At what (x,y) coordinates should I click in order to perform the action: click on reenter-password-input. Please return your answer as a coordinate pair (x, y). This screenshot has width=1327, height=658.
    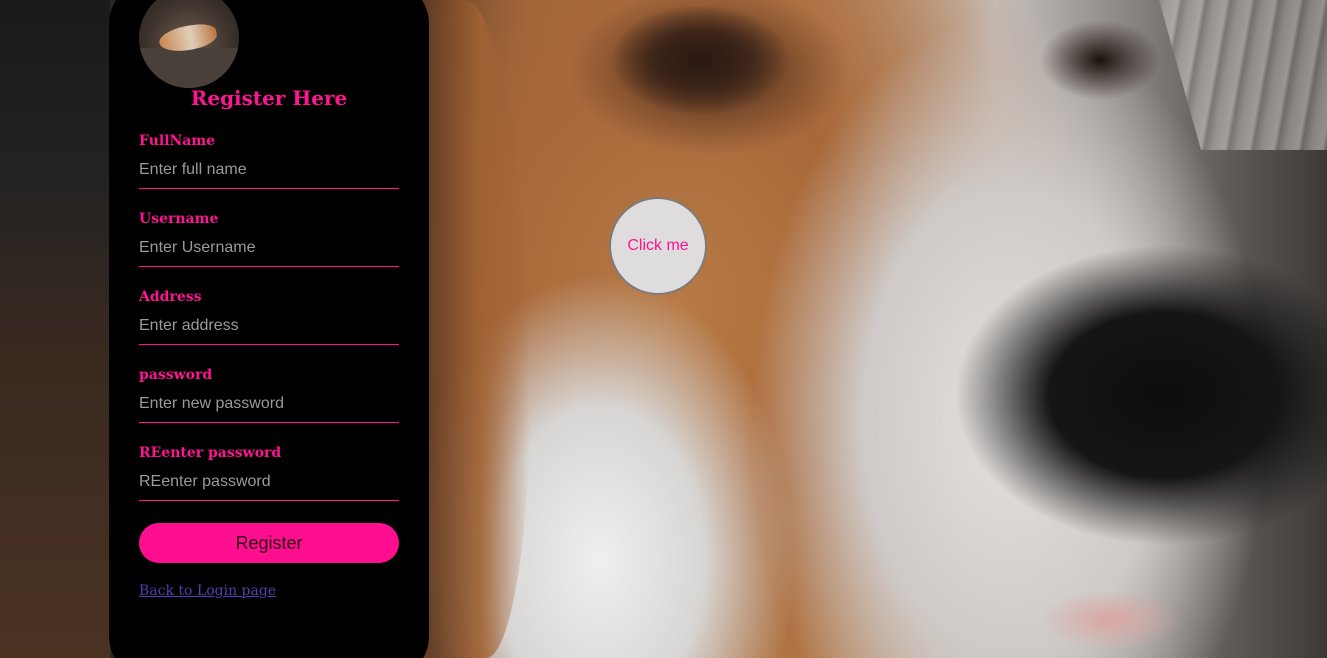
    Looking at the image, I should click on (269, 484).